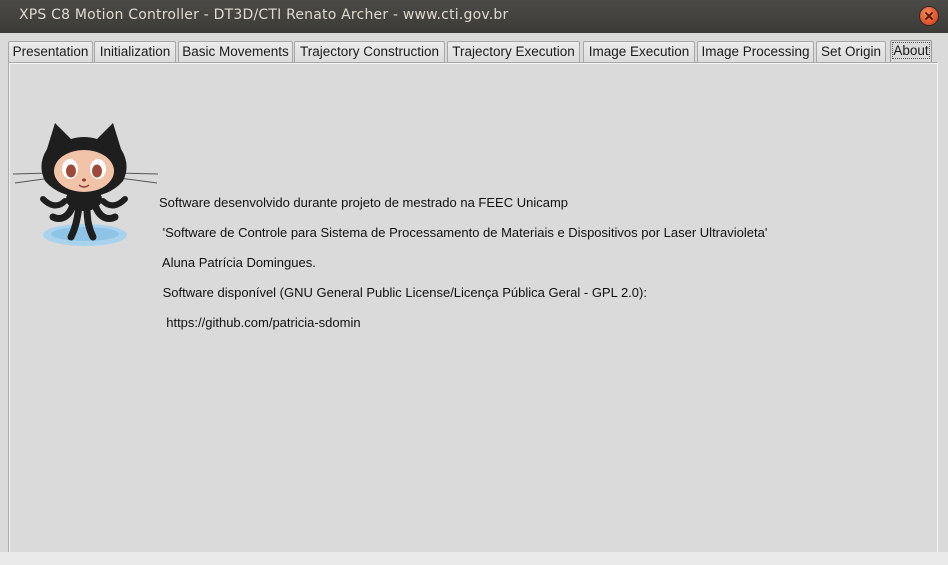  I want to click on tab-label: About, so click(911, 50).